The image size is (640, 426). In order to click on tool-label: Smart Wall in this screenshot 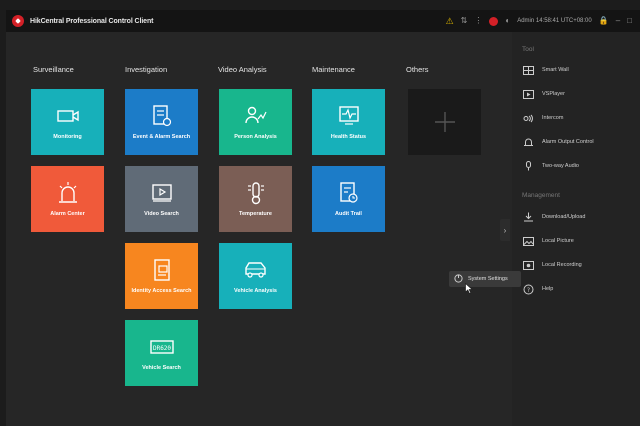, I will do `click(555, 70)`.